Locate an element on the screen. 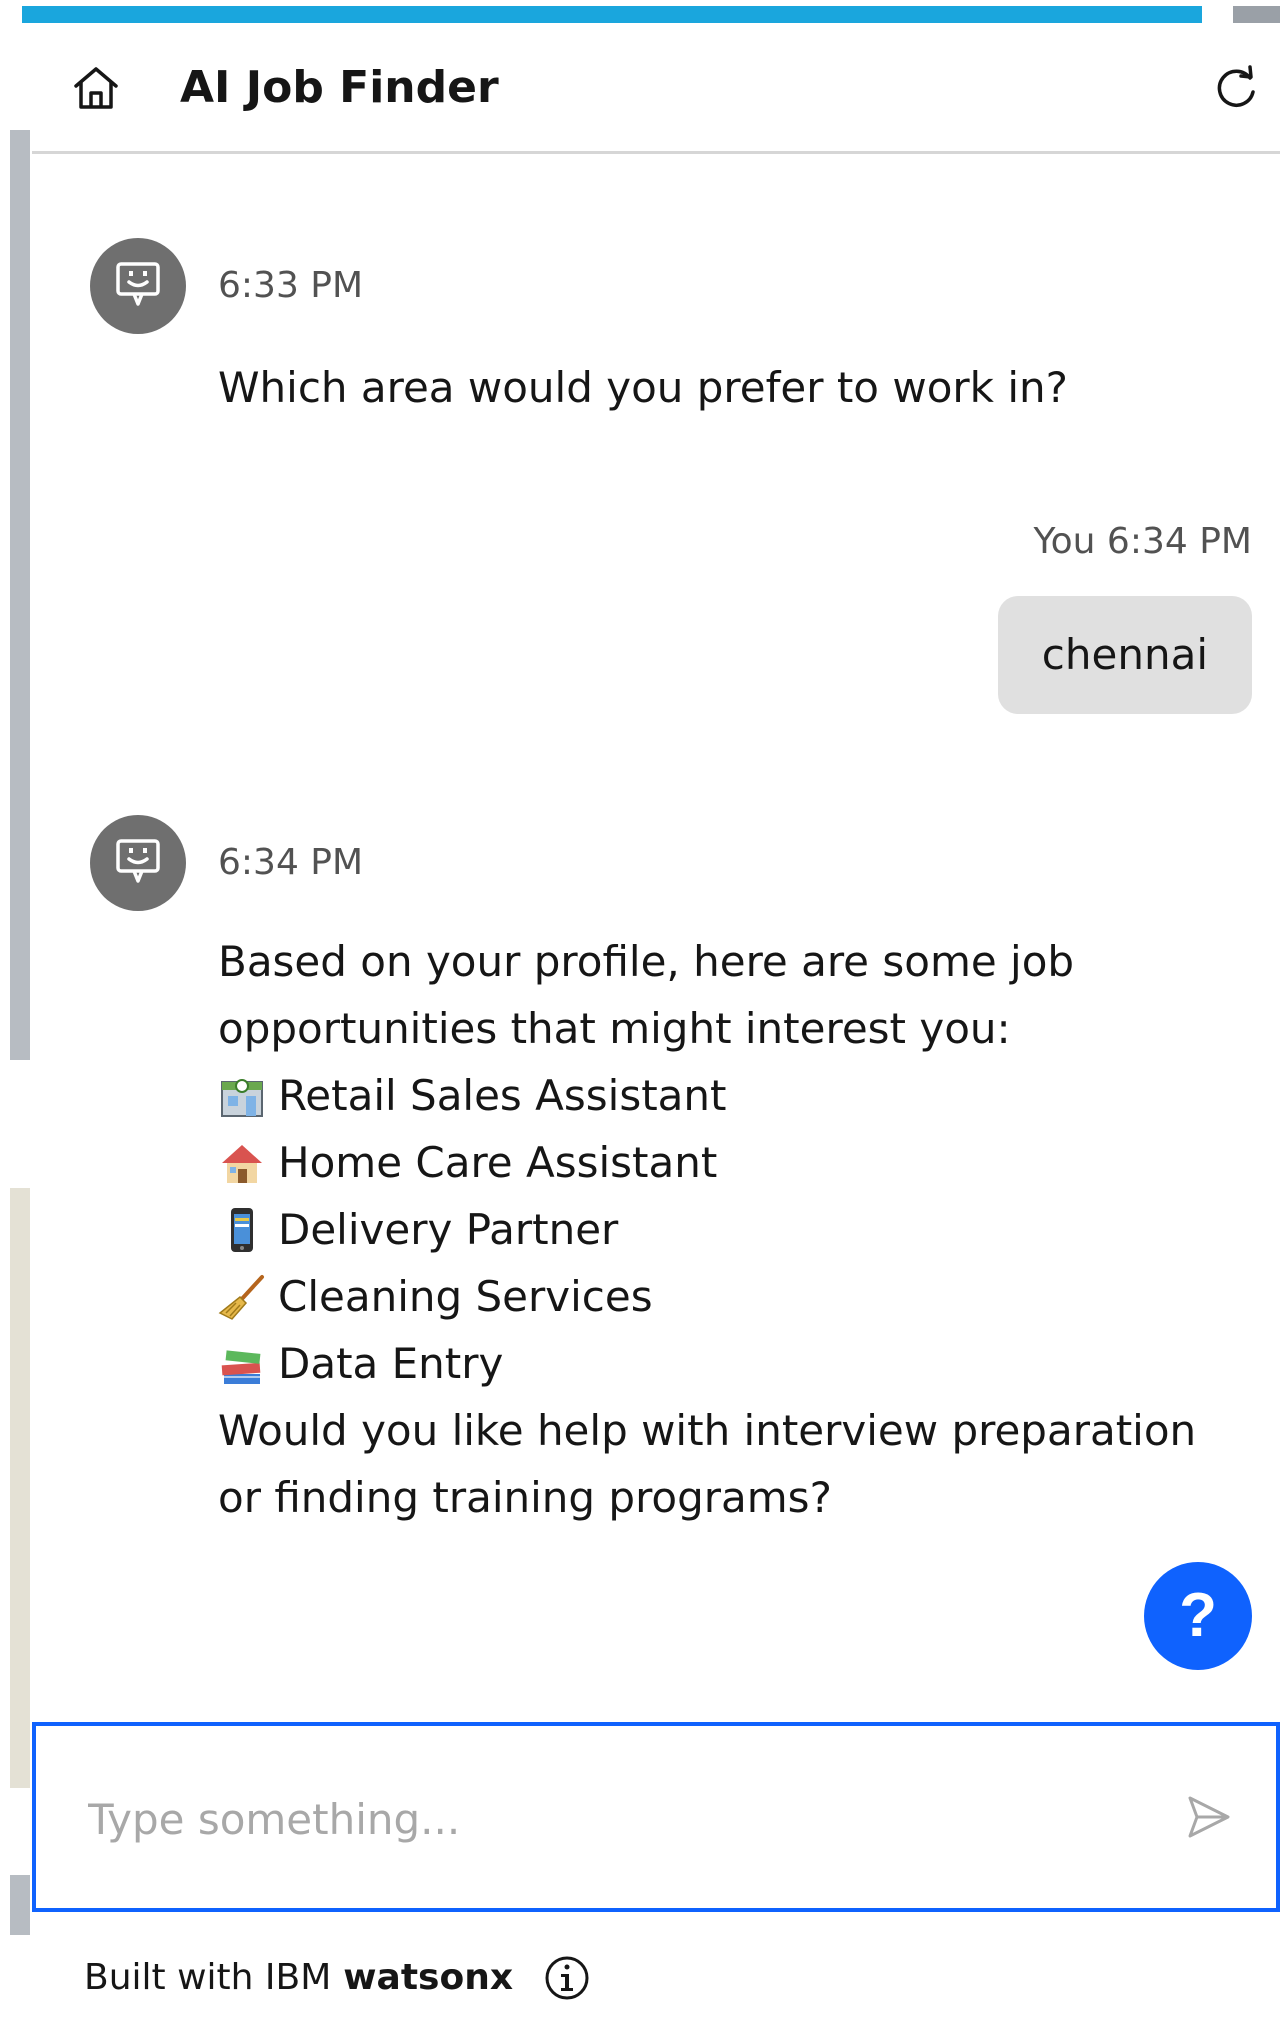  home-icon is located at coordinates (96, 88).